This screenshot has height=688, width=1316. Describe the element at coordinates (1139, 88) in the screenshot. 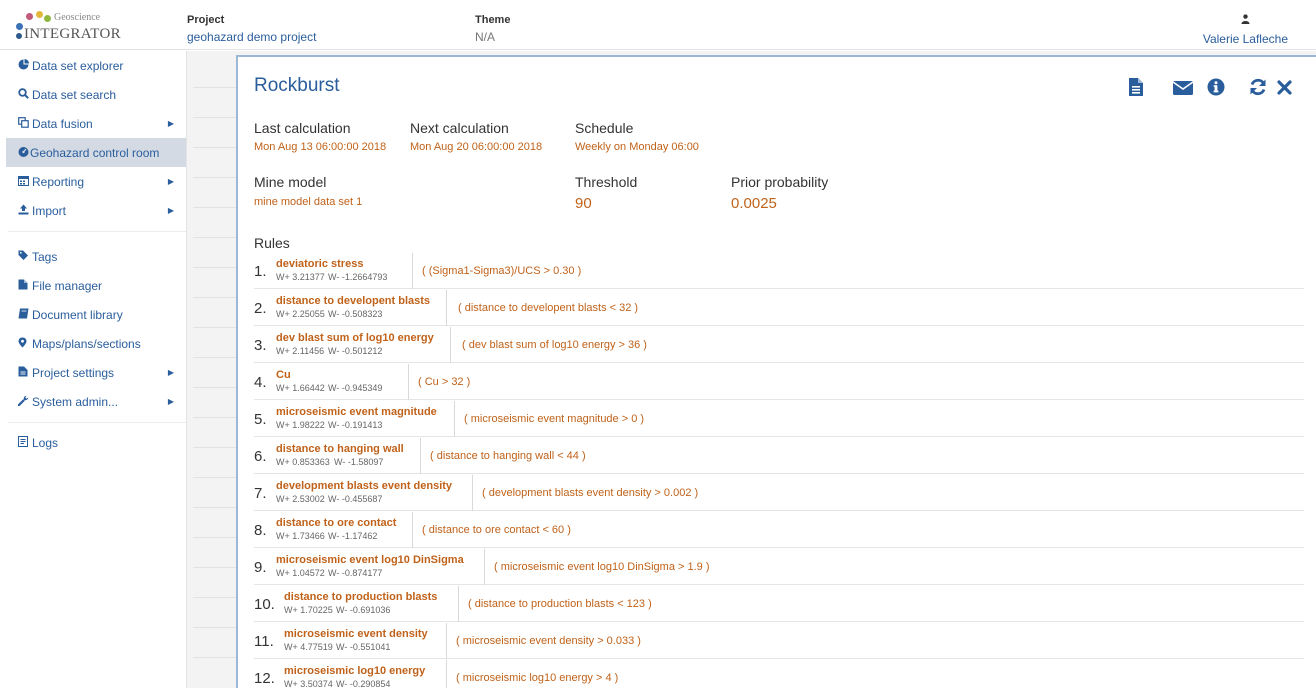

I see `report-icon` at that location.